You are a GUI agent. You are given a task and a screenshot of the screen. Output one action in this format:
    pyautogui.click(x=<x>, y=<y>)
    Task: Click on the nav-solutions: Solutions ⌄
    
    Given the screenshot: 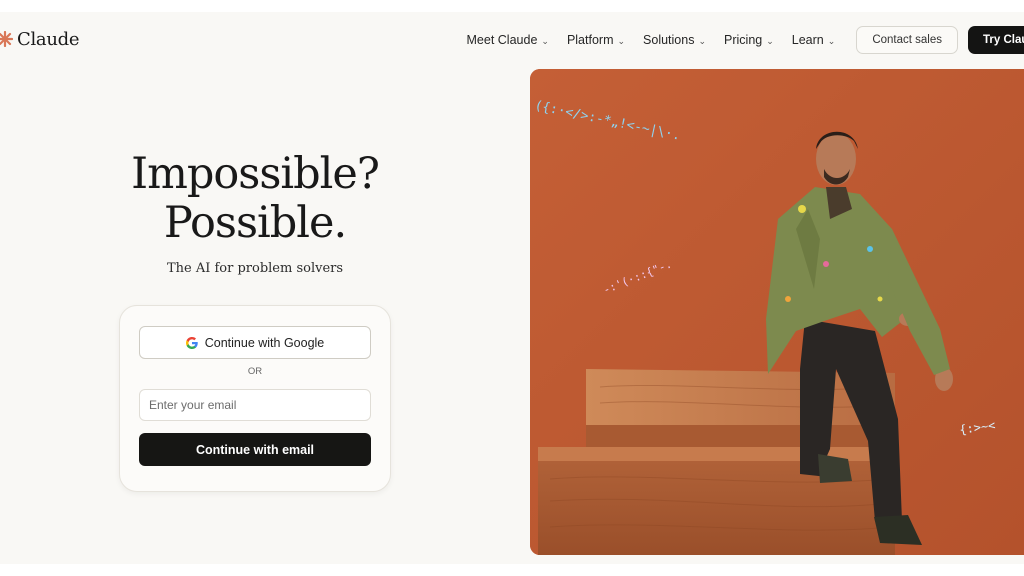 What is the action you would take?
    pyautogui.click(x=674, y=40)
    